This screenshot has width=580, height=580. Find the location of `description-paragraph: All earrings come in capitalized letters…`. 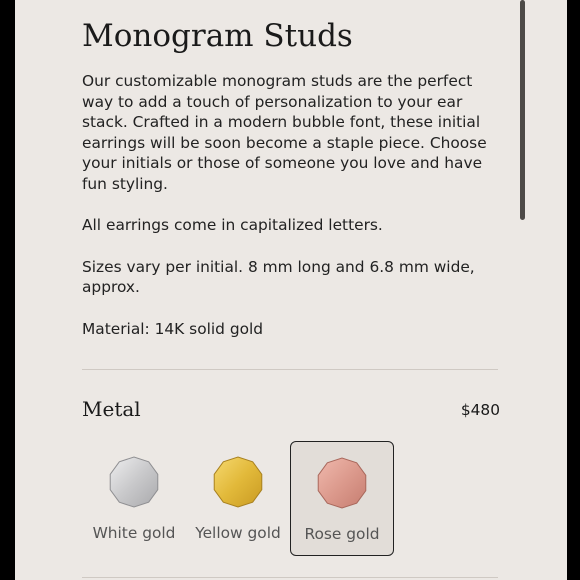

description-paragraph: All earrings come in capitalized letters… is located at coordinates (232, 225).